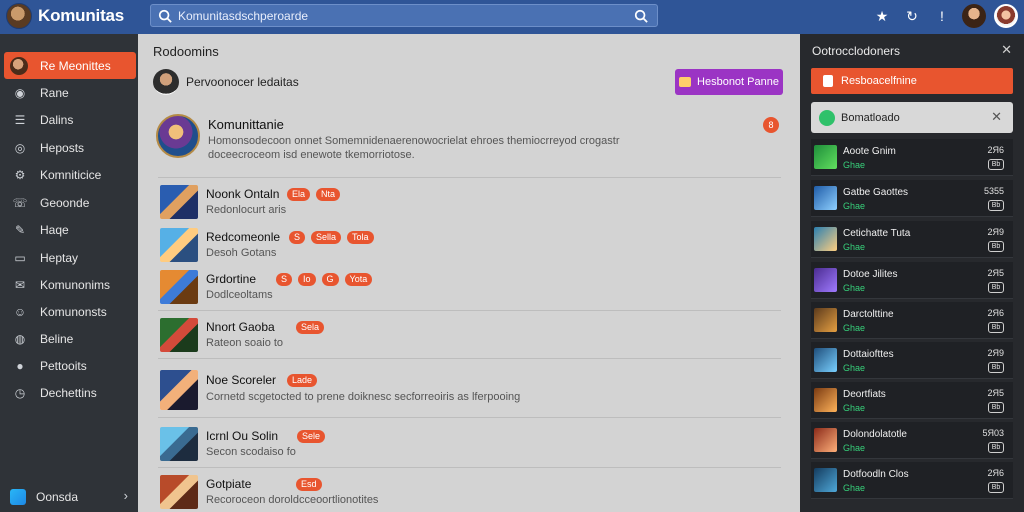 The width and height of the screenshot is (1024, 512). I want to click on item-name: Gatbe Gaottes, so click(875, 192).